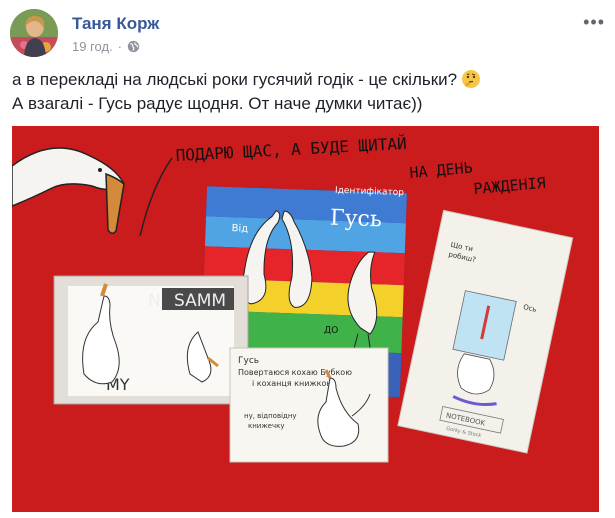  I want to click on author-name: Таня Корж, so click(115, 24).